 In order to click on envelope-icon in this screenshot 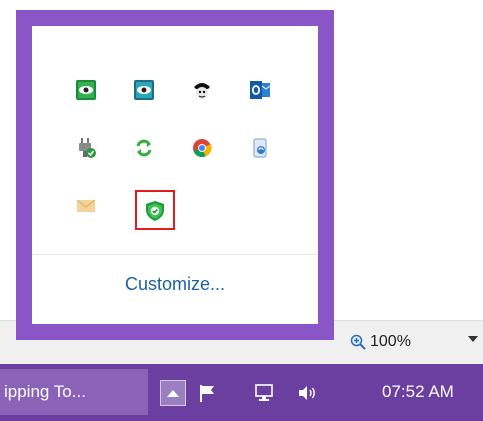, I will do `click(86, 206)`.